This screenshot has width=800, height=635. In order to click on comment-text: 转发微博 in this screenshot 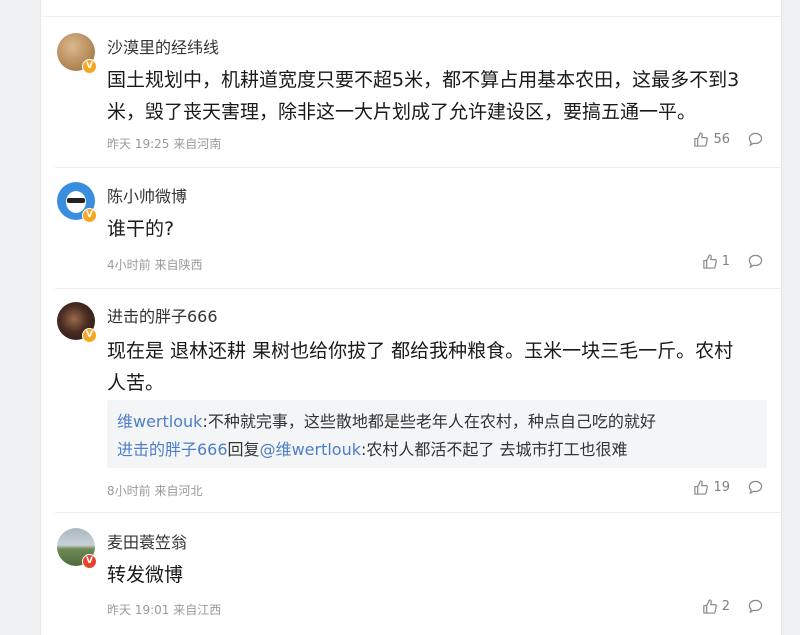, I will do `click(145, 575)`.